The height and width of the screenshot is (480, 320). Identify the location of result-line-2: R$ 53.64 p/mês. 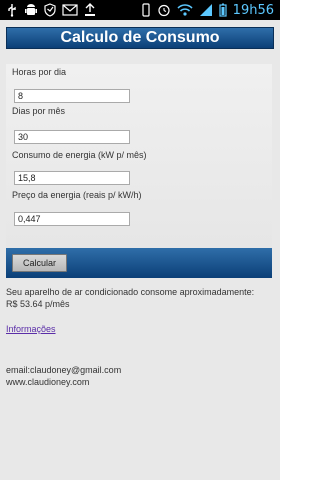
(38, 304).